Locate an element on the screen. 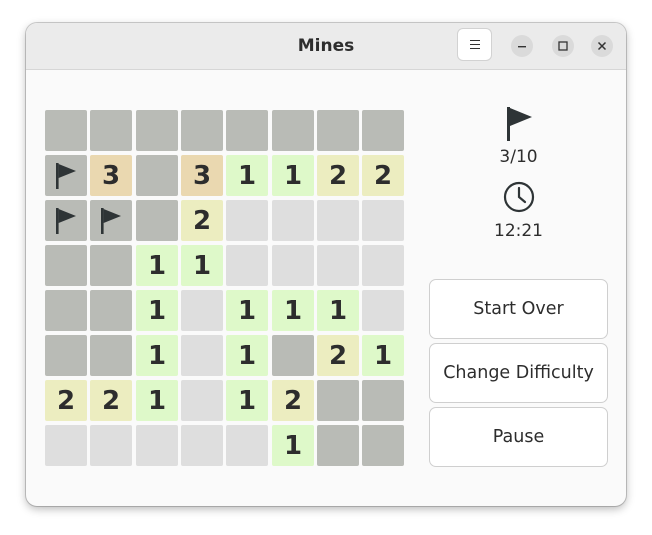 Image resolution: width=652 pixels, height=535 pixels. maximize-icon is located at coordinates (563, 46).